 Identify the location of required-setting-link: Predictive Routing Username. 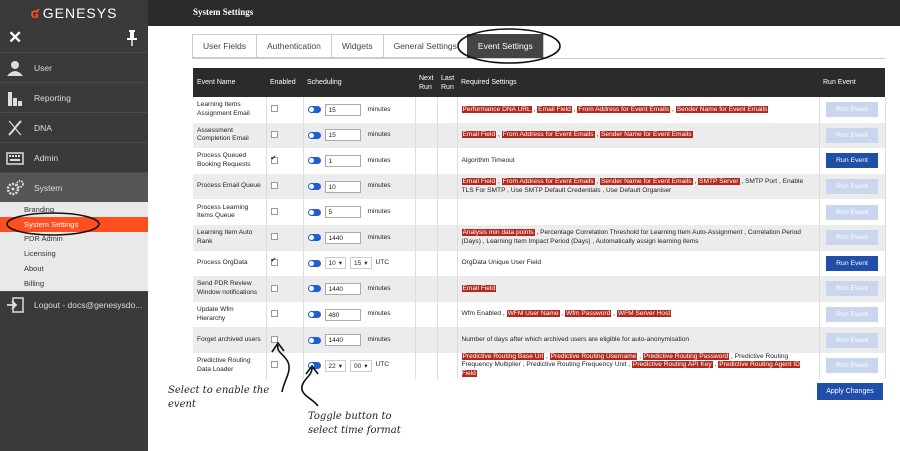
(593, 356).